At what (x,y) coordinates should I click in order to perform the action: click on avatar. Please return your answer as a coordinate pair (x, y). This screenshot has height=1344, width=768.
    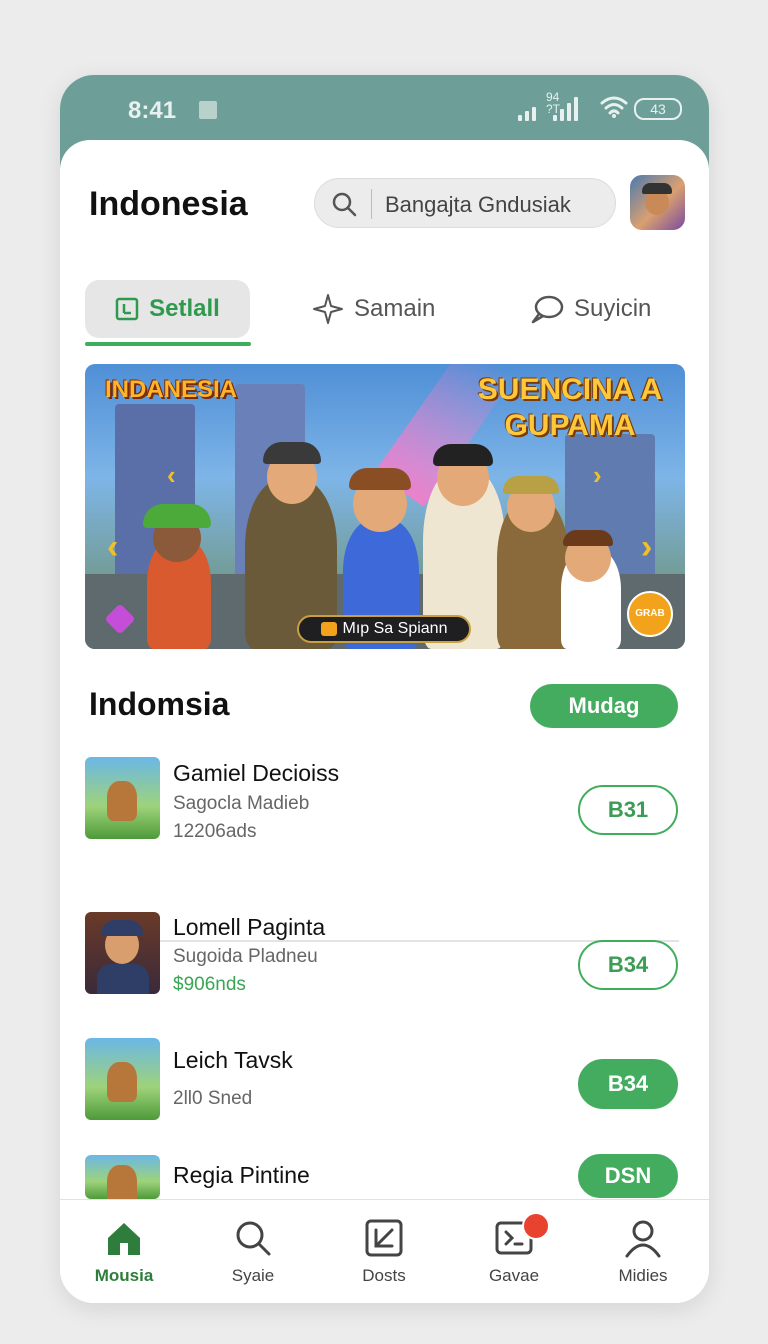
    Looking at the image, I should click on (657, 202).